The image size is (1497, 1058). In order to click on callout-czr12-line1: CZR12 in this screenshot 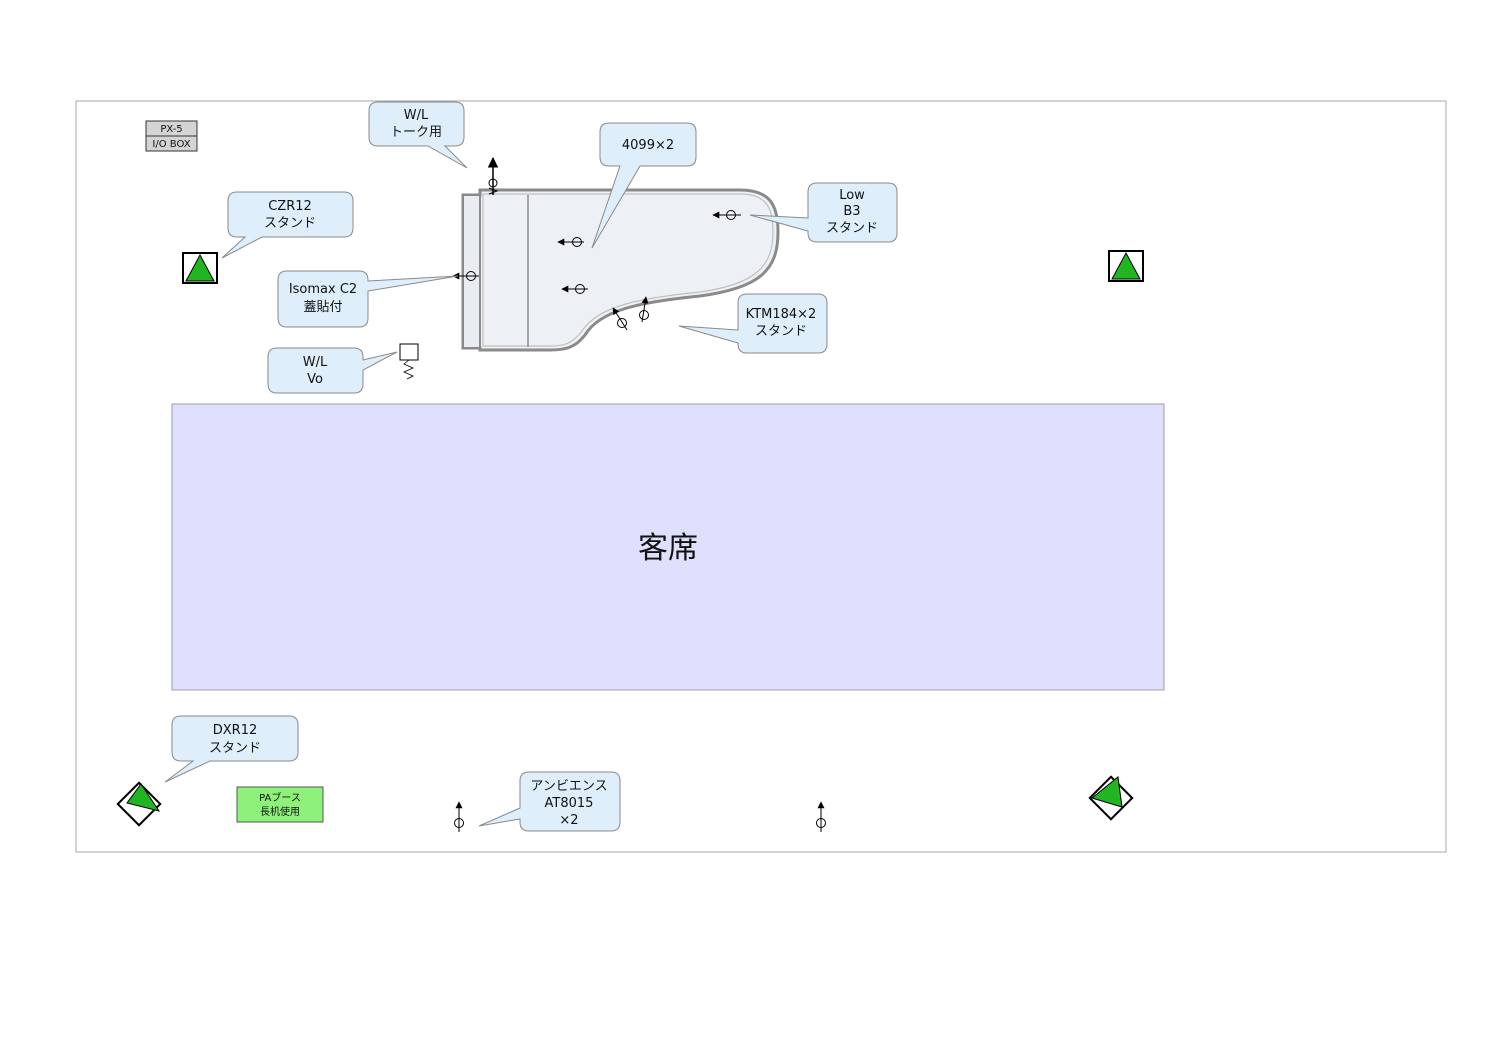, I will do `click(290, 206)`.